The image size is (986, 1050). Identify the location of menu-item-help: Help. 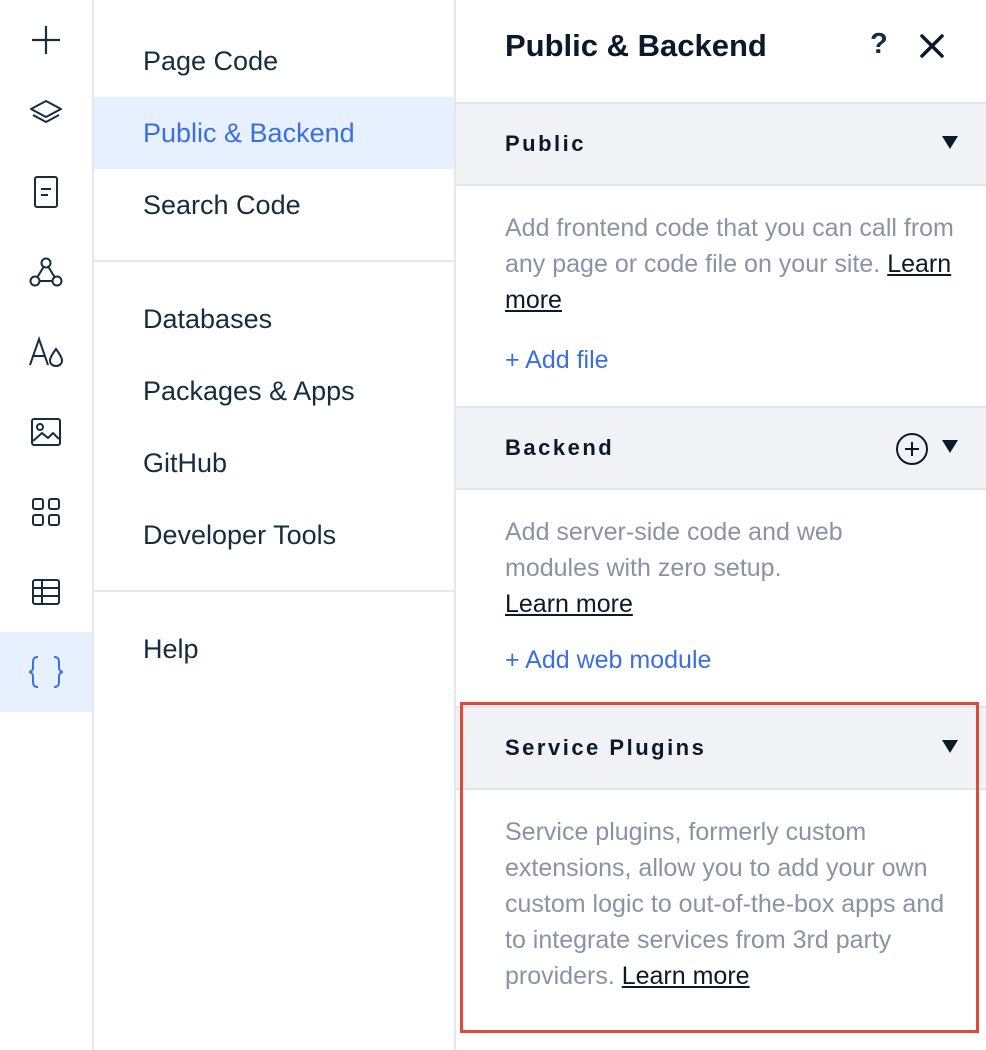
(274, 649).